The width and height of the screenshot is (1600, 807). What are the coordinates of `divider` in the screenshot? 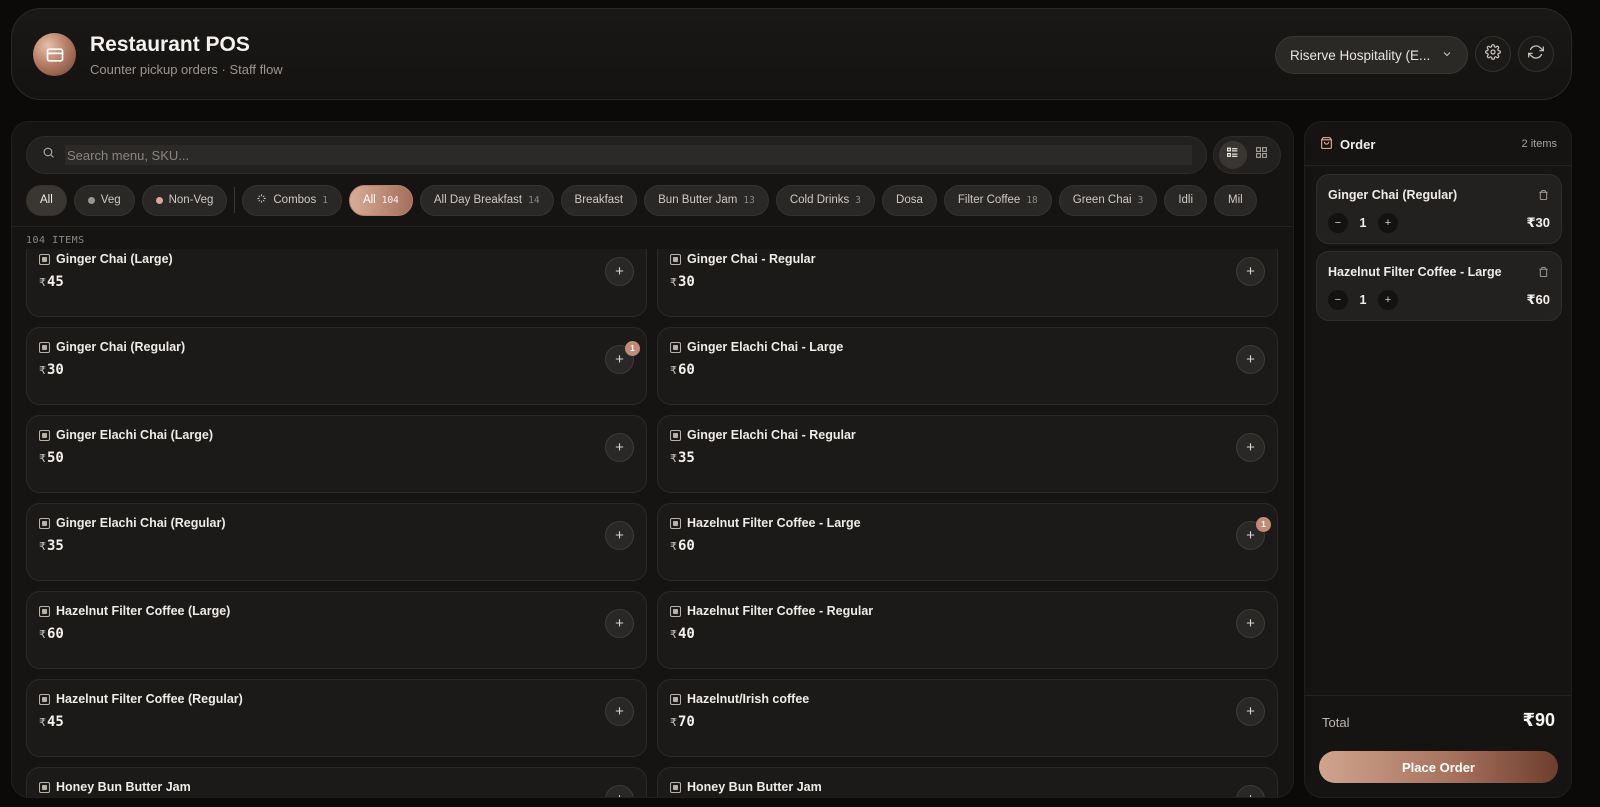 It's located at (652, 226).